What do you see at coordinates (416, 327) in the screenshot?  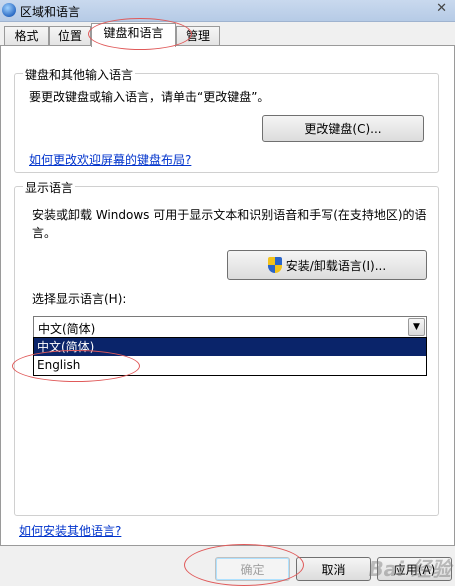 I see `chevron-down-icon: ▼` at bounding box center [416, 327].